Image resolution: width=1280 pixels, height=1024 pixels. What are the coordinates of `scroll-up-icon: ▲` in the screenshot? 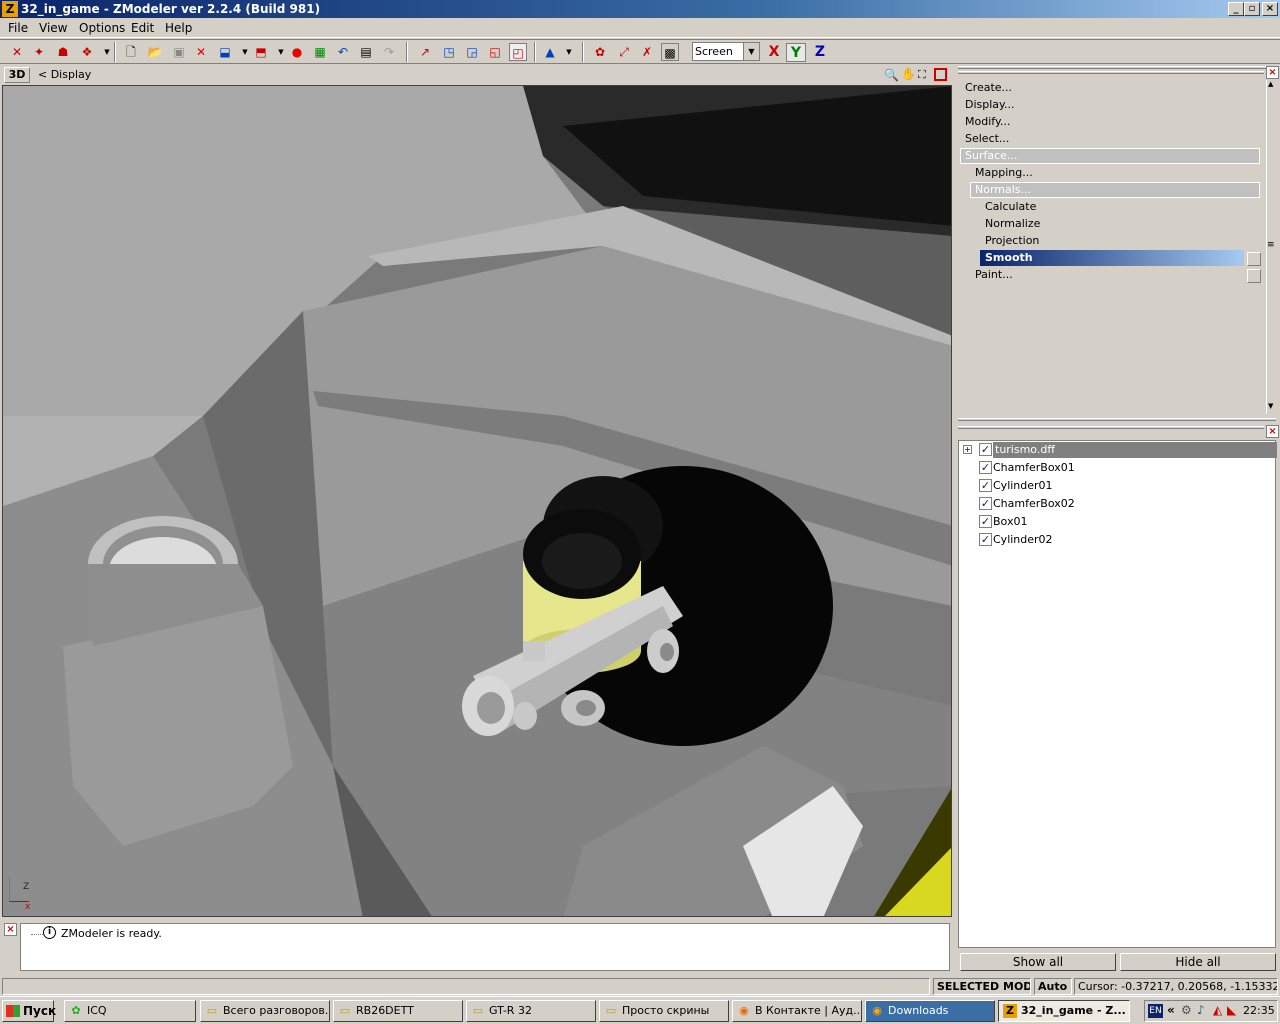 It's located at (1270, 84).